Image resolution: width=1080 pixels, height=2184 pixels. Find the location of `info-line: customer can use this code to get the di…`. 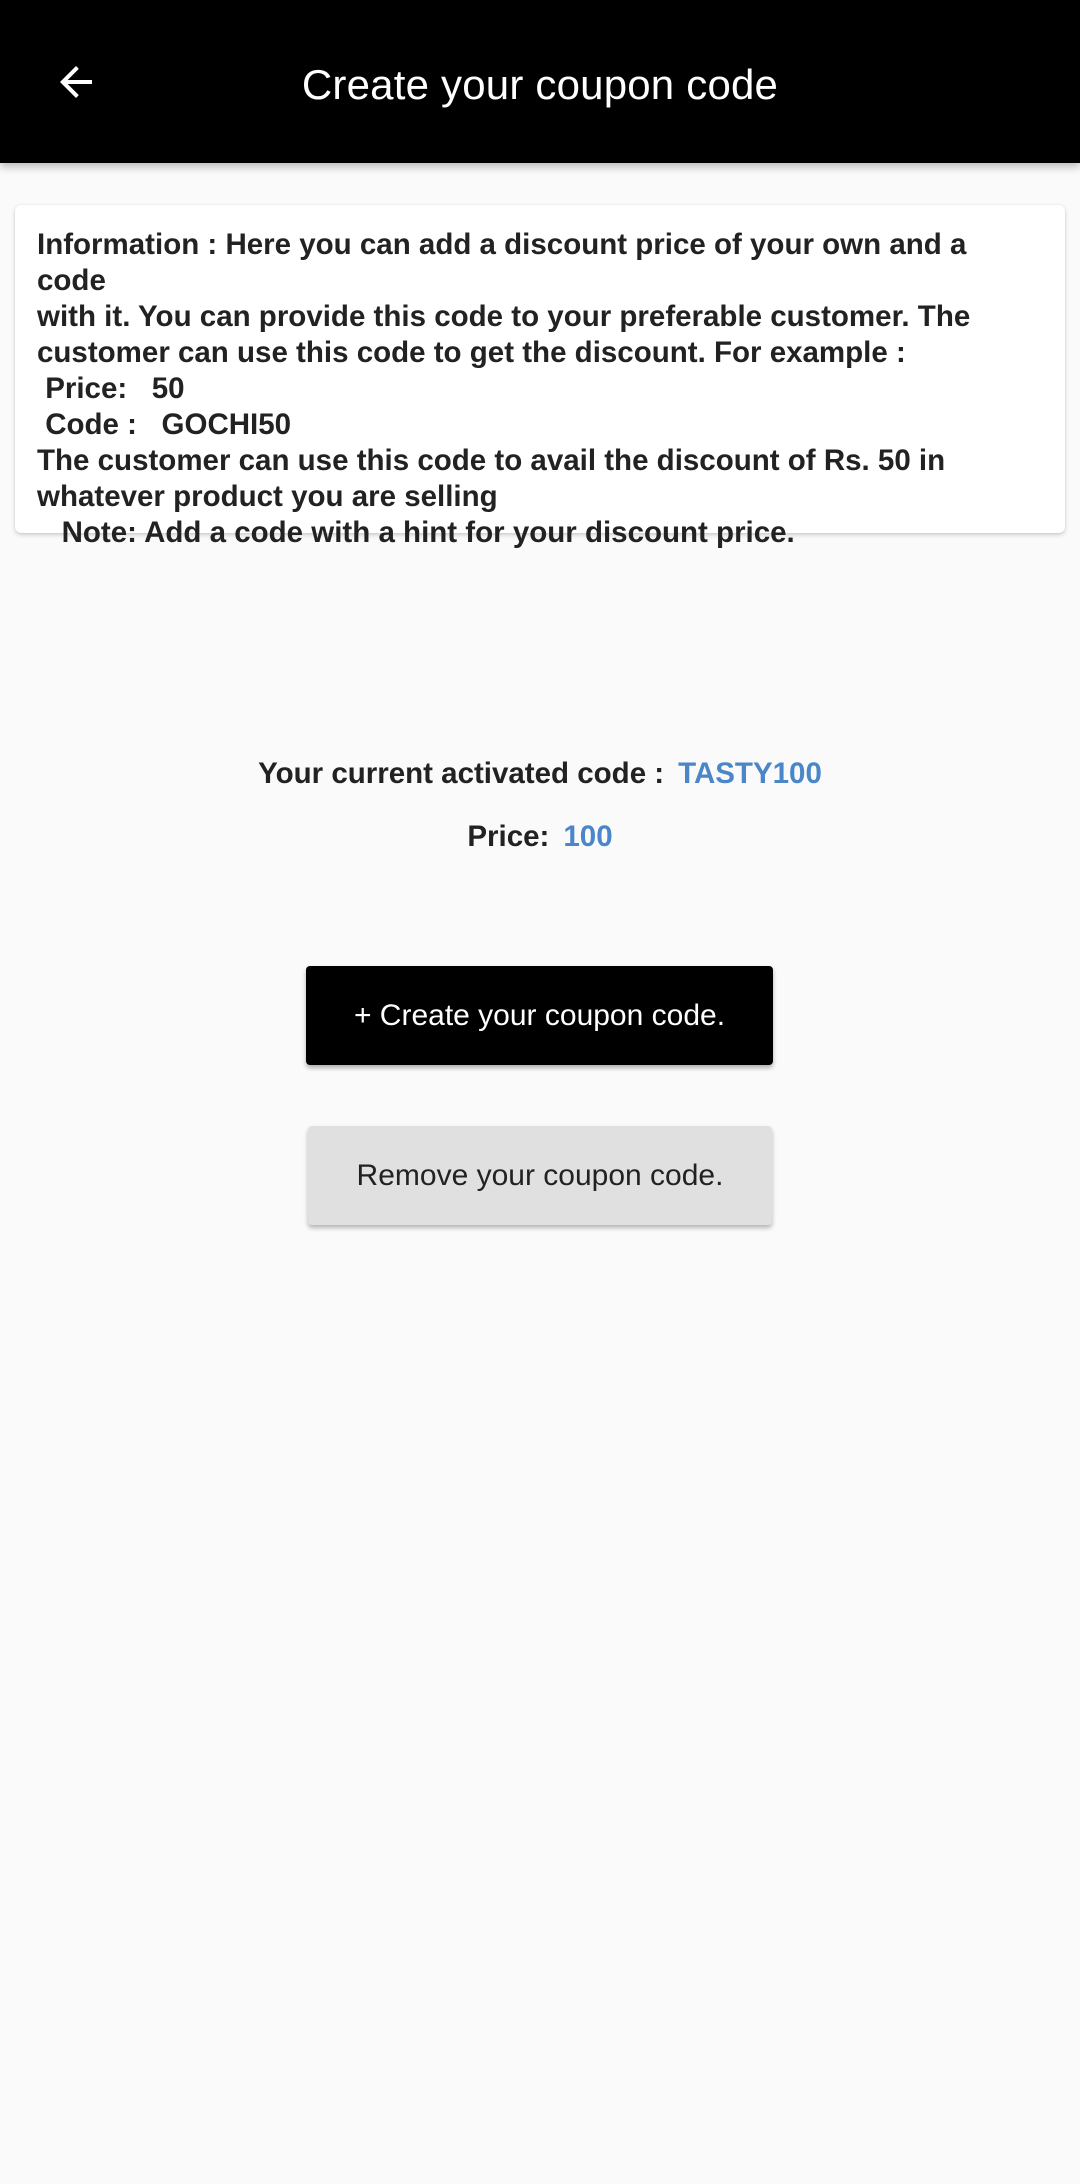

info-line: customer can use this code to get the di… is located at coordinates (471, 352).